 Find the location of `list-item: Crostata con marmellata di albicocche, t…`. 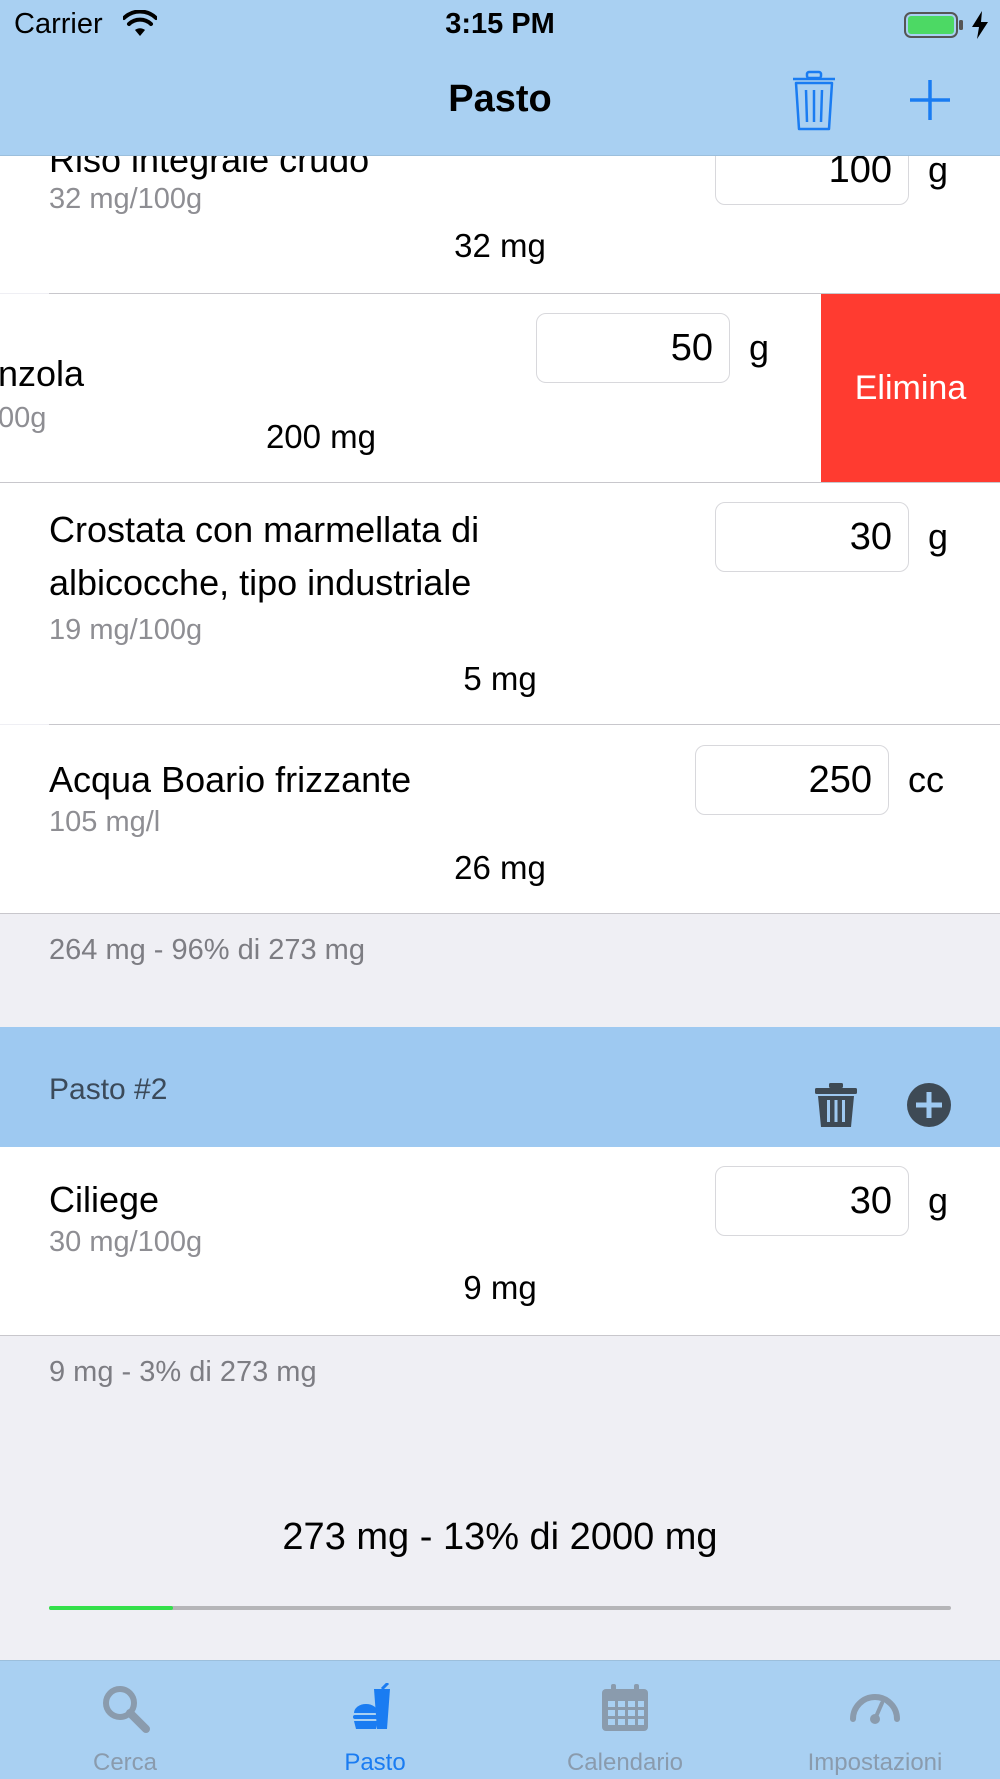

list-item: Crostata con marmellata di albicocche, t… is located at coordinates (500, 603).